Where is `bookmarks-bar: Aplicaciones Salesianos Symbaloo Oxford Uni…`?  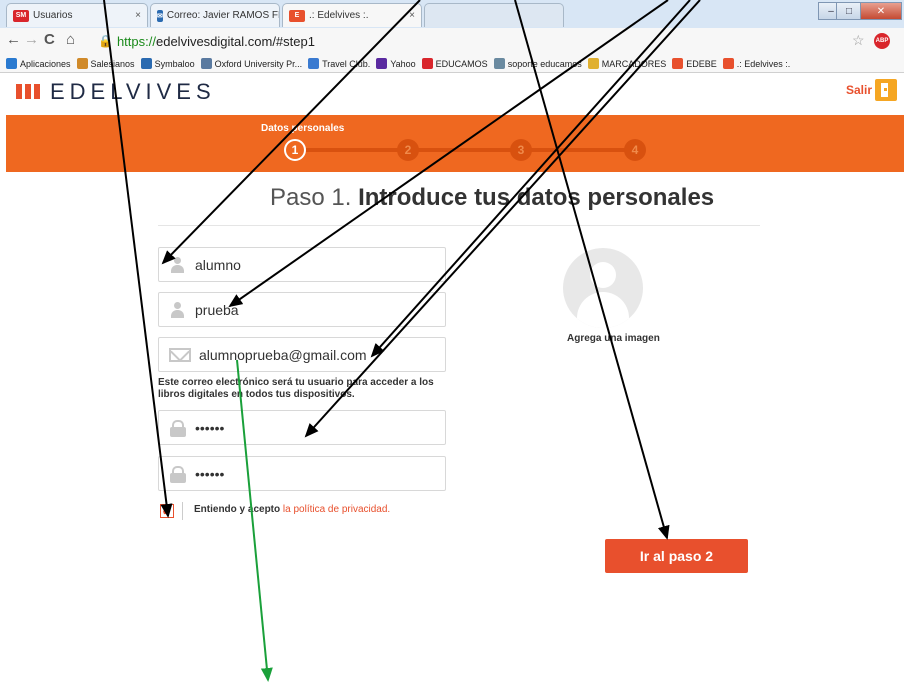
bookmarks-bar: Aplicaciones Salesianos Symbaloo Oxford Uni… is located at coordinates (452, 64).